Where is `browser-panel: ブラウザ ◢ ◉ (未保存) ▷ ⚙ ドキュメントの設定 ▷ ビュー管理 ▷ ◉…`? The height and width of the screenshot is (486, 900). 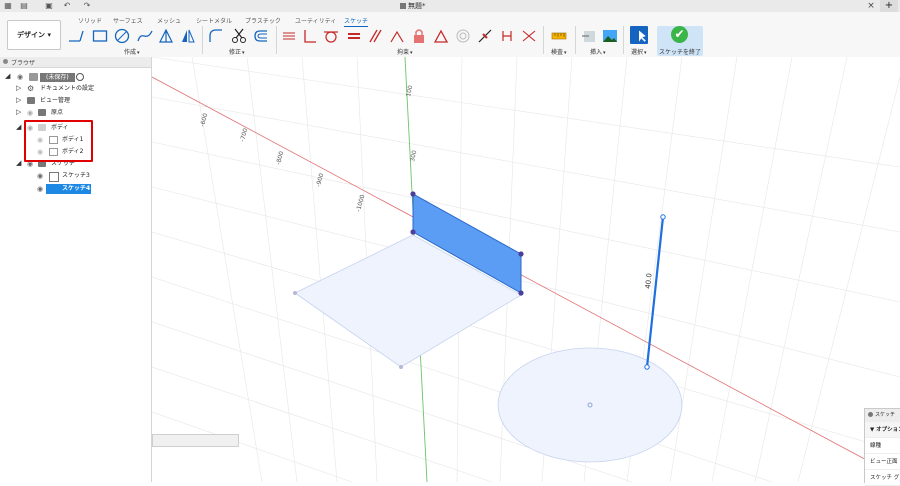 browser-panel: ブラウザ ◢ ◉ (未保存) ▷ ⚙ ドキュメントの設定 ▷ ビュー管理 ▷ ◉… is located at coordinates (76, 269).